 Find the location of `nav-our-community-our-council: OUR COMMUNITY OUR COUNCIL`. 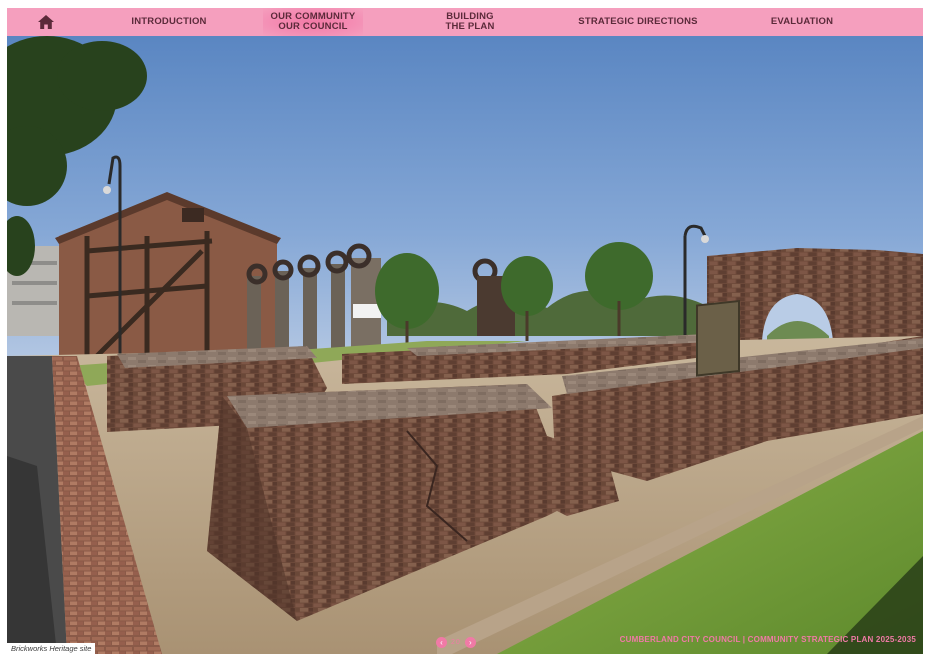

nav-our-community-our-council: OUR COMMUNITY OUR COUNCIL is located at coordinates (313, 22).